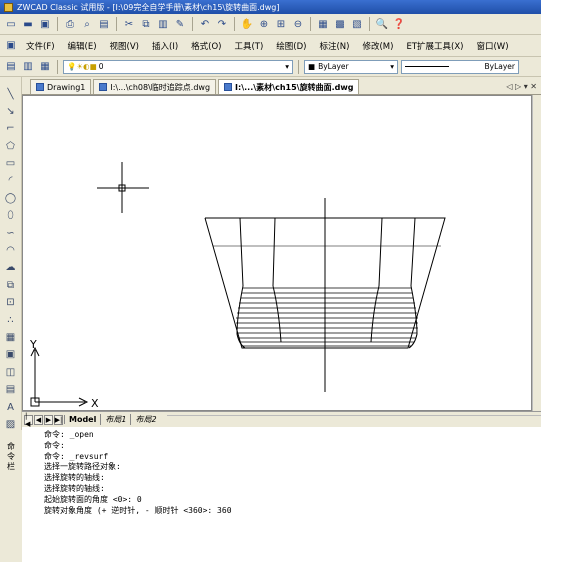 This screenshot has width=573, height=562. Describe the element at coordinates (28, 24) in the screenshot. I see `open-folder-icon: ▬` at that location.